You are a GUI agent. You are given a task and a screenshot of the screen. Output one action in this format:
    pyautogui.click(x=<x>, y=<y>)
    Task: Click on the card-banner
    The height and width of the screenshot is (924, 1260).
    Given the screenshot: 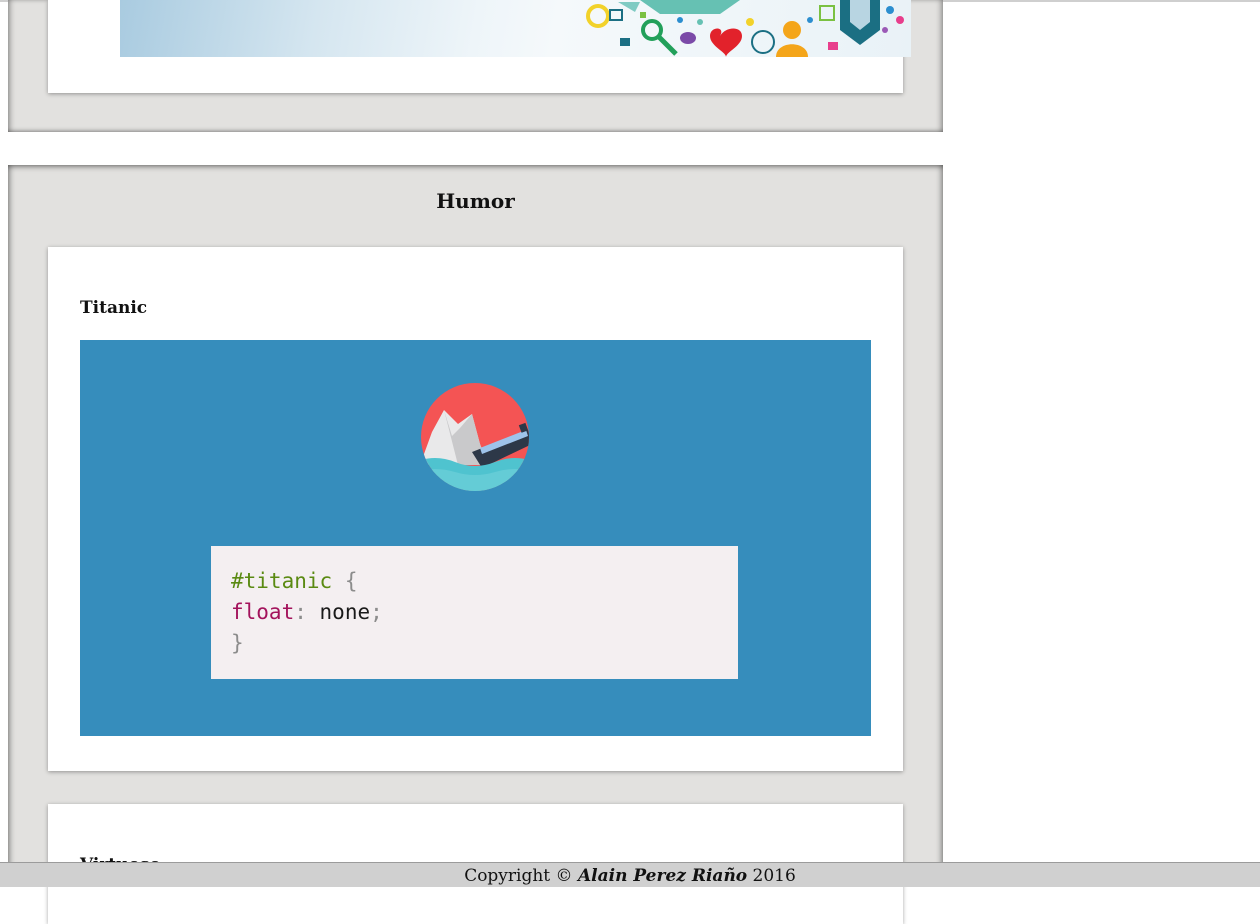 What is the action you would take?
    pyautogui.click(x=479, y=46)
    